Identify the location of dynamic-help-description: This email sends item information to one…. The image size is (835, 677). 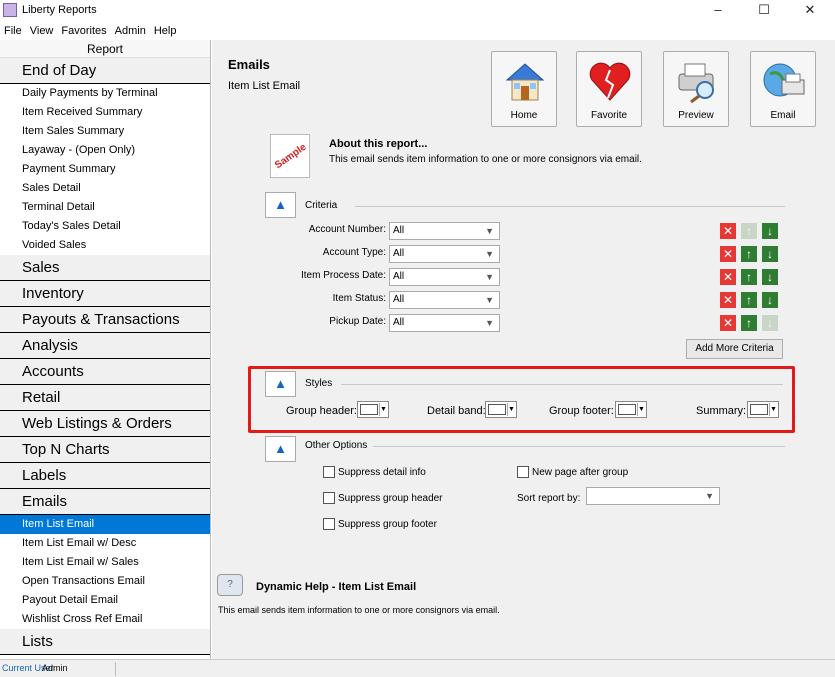
(359, 610).